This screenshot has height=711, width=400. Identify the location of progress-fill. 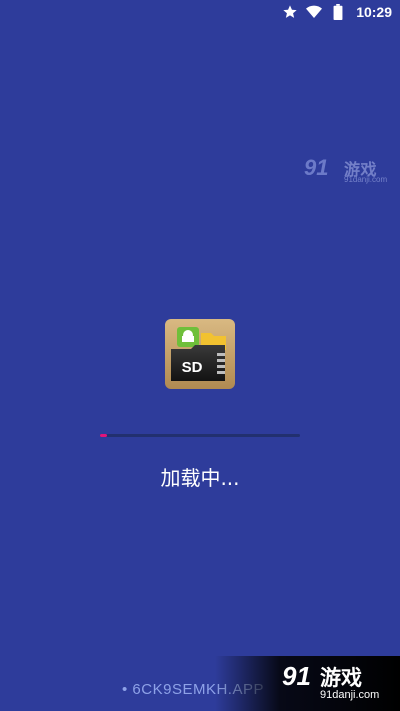
(103, 435).